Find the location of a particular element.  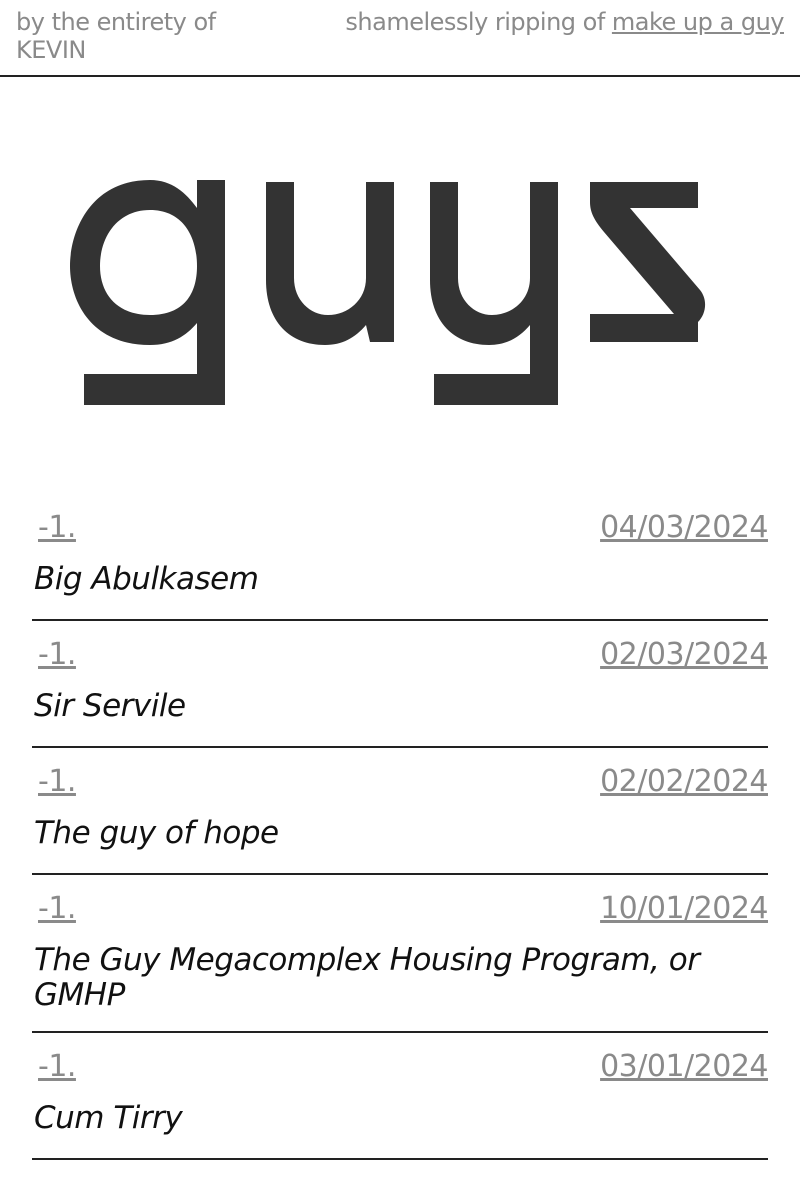

entry-title: Cum Tirry is located at coordinates (108, 1118).